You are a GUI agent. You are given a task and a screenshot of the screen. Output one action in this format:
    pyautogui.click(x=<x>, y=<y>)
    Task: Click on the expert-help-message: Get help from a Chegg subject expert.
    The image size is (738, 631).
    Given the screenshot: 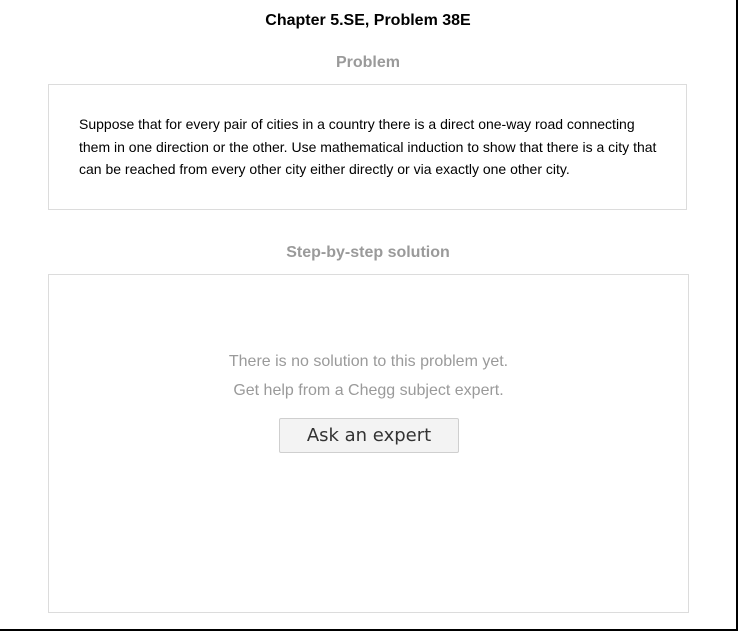 What is the action you would take?
    pyautogui.click(x=368, y=390)
    